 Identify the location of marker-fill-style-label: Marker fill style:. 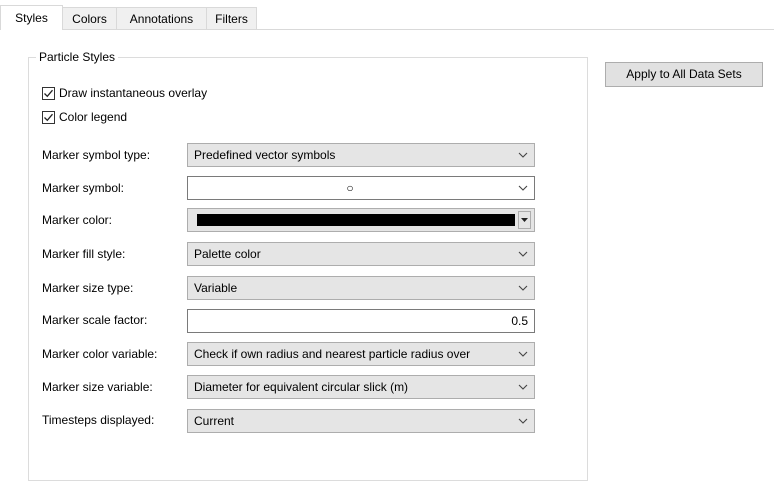
(84, 254).